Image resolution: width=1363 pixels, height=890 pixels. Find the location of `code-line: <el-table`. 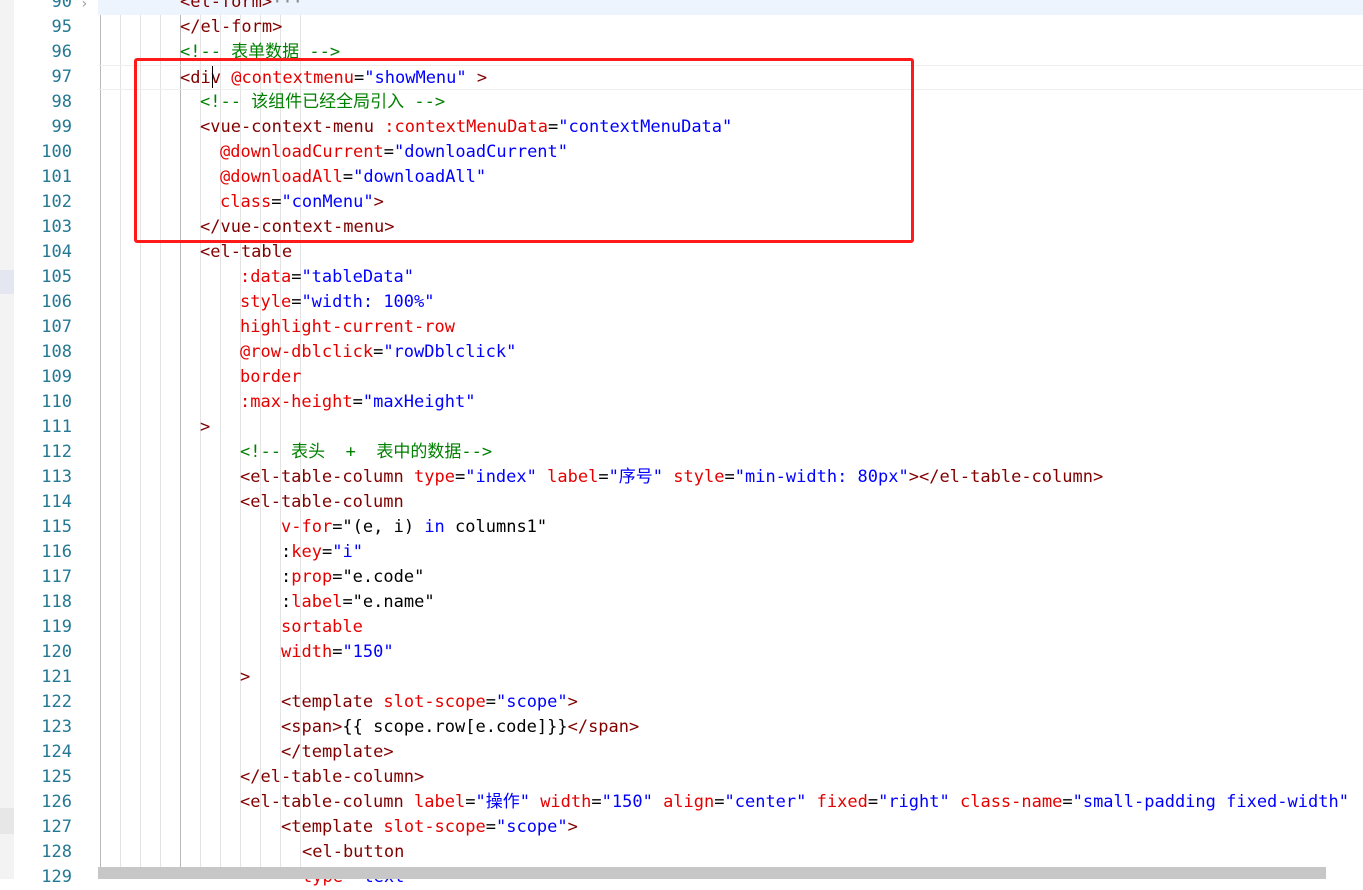

code-line: <el-table is located at coordinates (730, 252).